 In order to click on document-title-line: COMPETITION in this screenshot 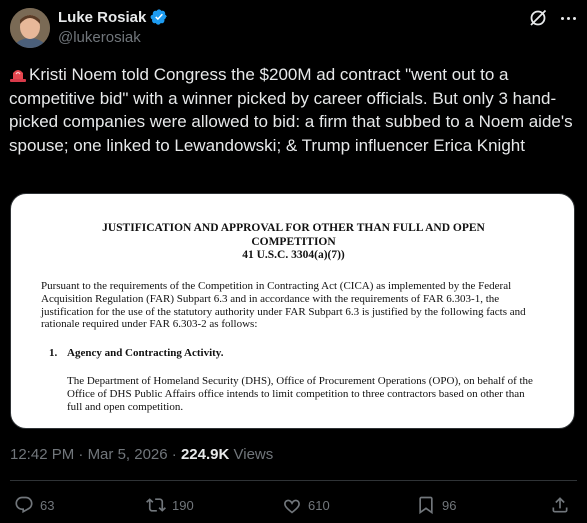, I will do `click(293, 241)`.